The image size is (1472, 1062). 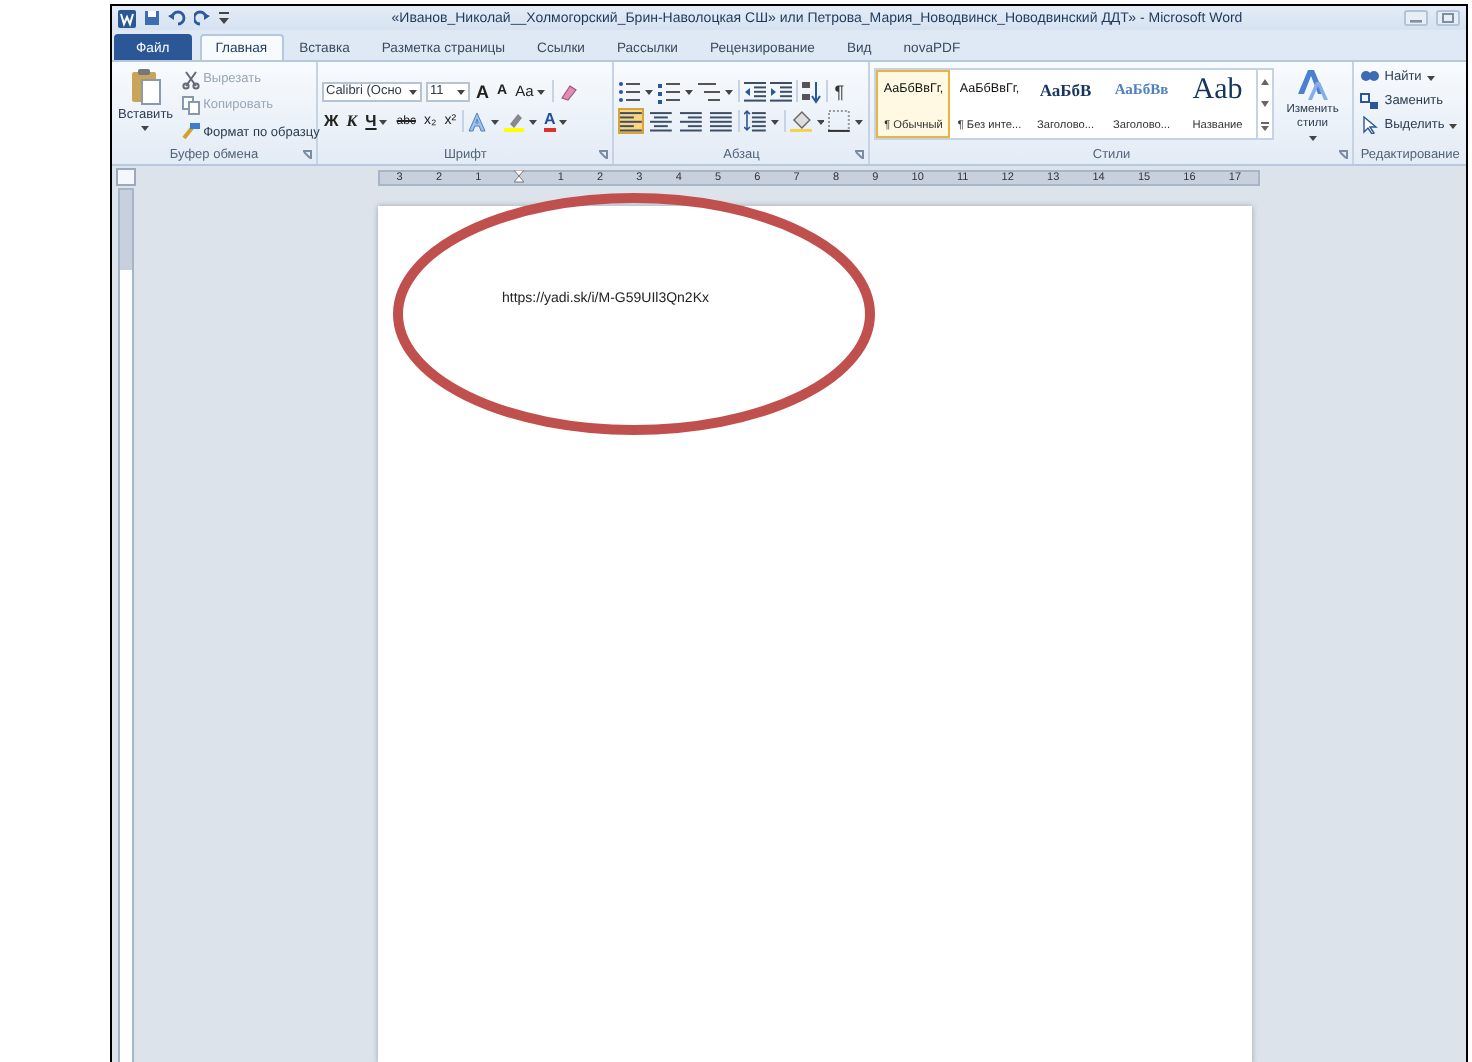 What do you see at coordinates (224, 18) in the screenshot?
I see `customize-caret-icon` at bounding box center [224, 18].